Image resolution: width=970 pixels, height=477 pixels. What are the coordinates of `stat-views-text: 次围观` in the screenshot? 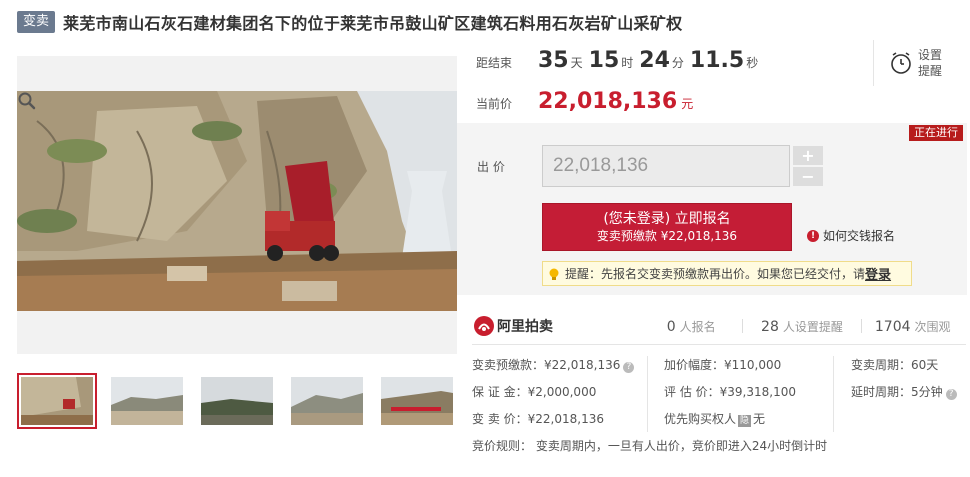 It's located at (932, 326).